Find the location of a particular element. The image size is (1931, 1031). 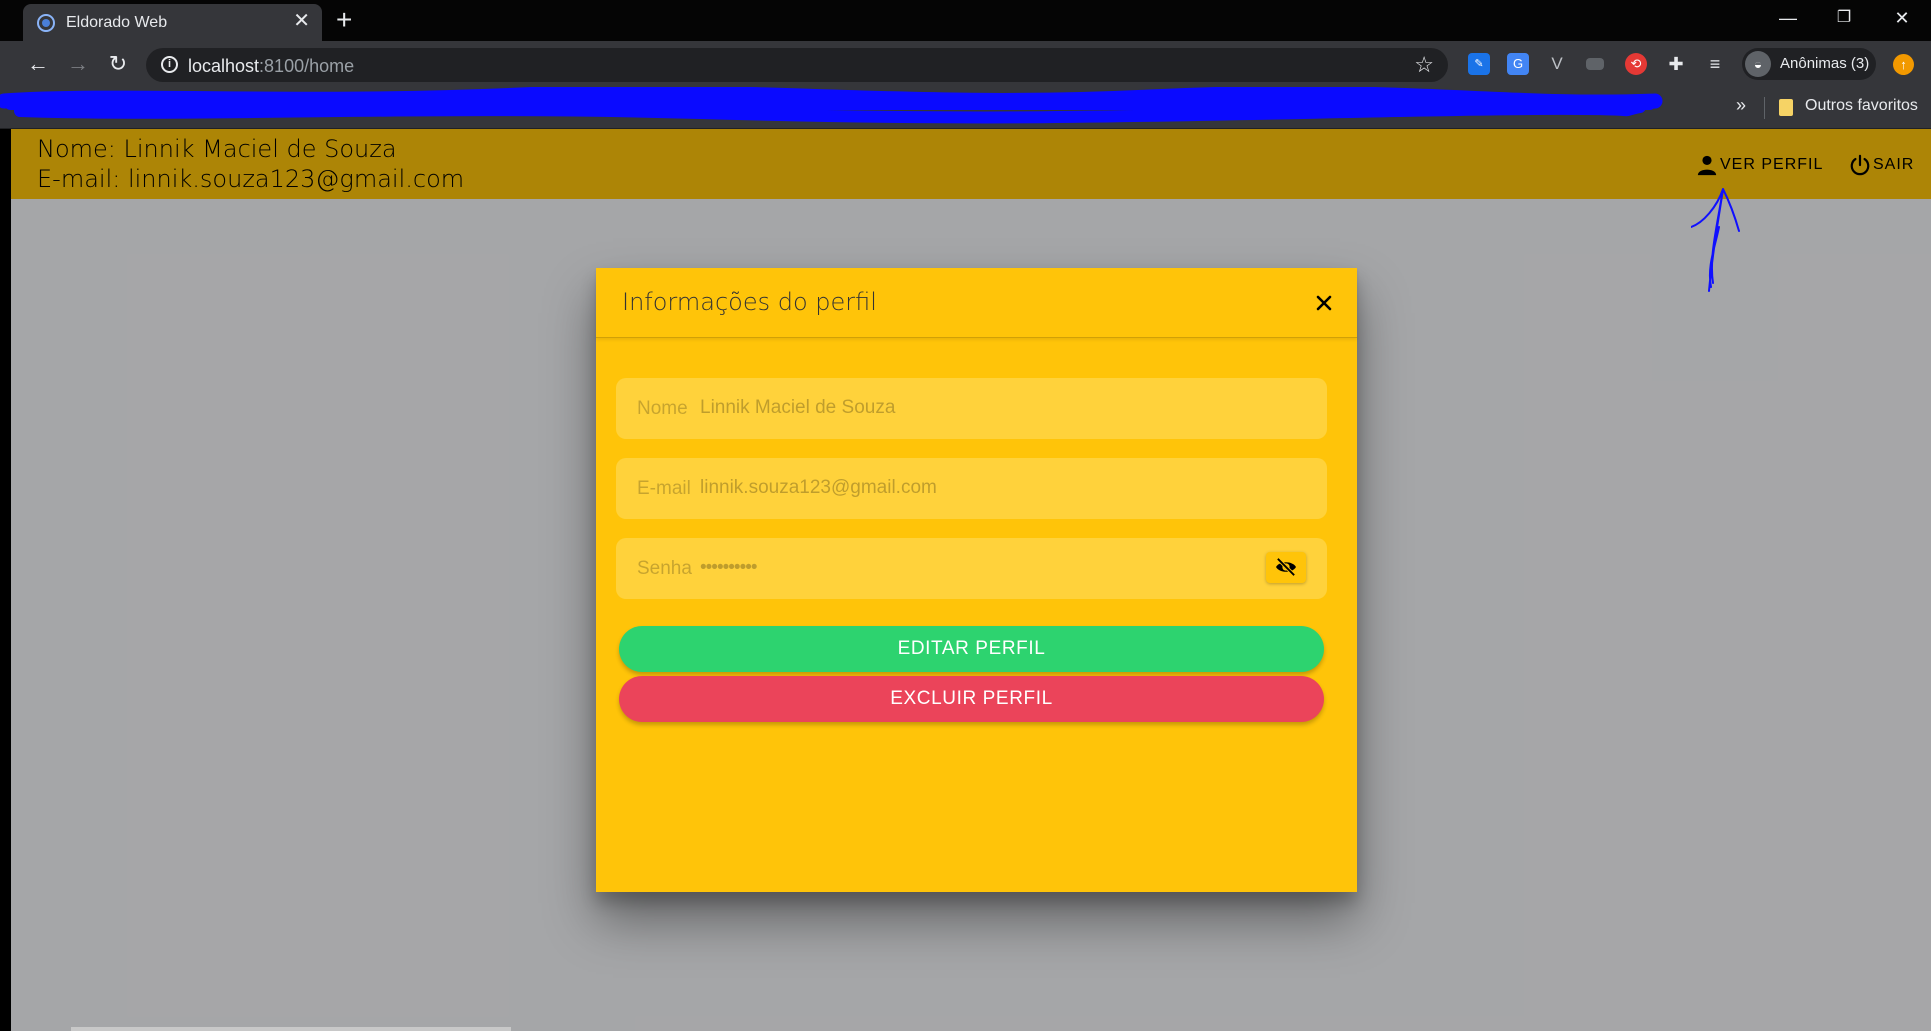

sync-ext-icon: ⟲ is located at coordinates (1636, 64).